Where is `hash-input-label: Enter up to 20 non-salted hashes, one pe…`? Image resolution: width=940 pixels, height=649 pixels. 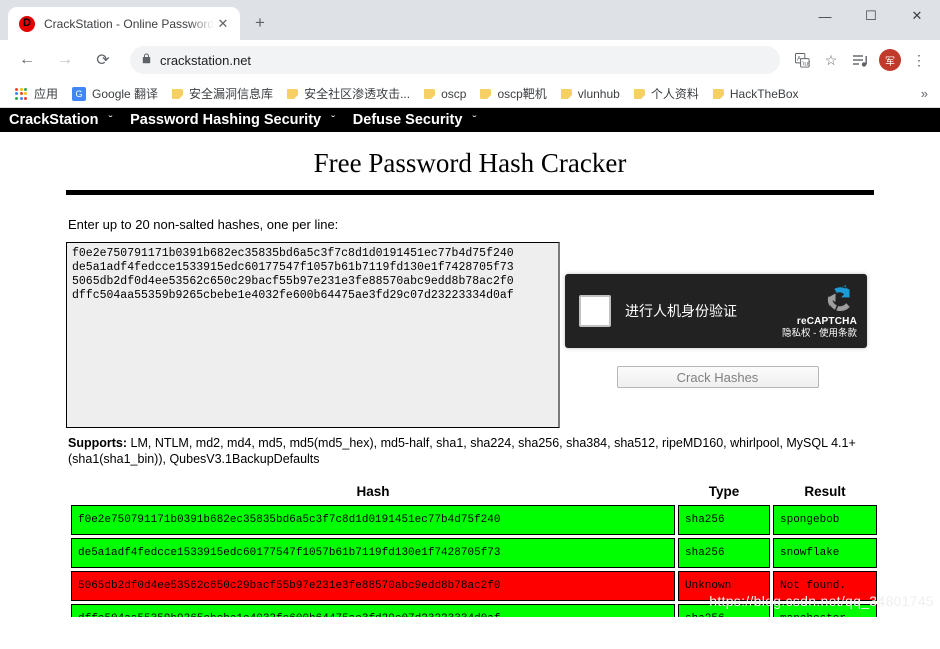
hash-input-label: Enter up to 20 non-salted hashes, one pe… is located at coordinates (203, 224).